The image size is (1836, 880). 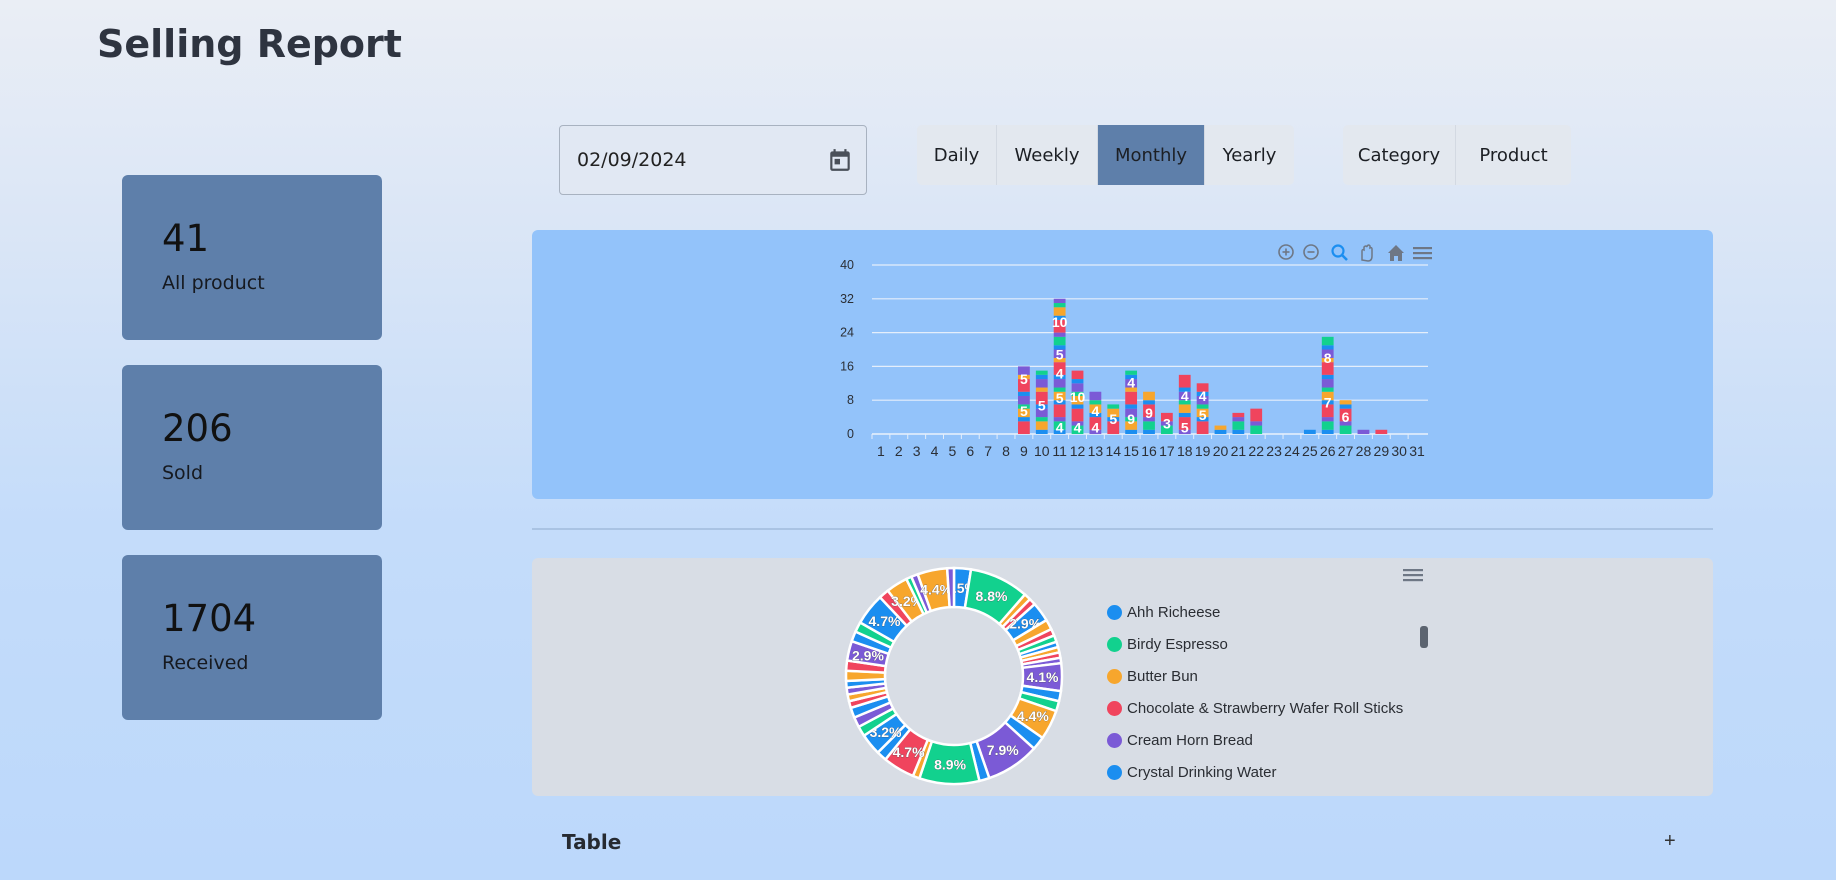 I want to click on table-section-title: Table, so click(x=592, y=842).